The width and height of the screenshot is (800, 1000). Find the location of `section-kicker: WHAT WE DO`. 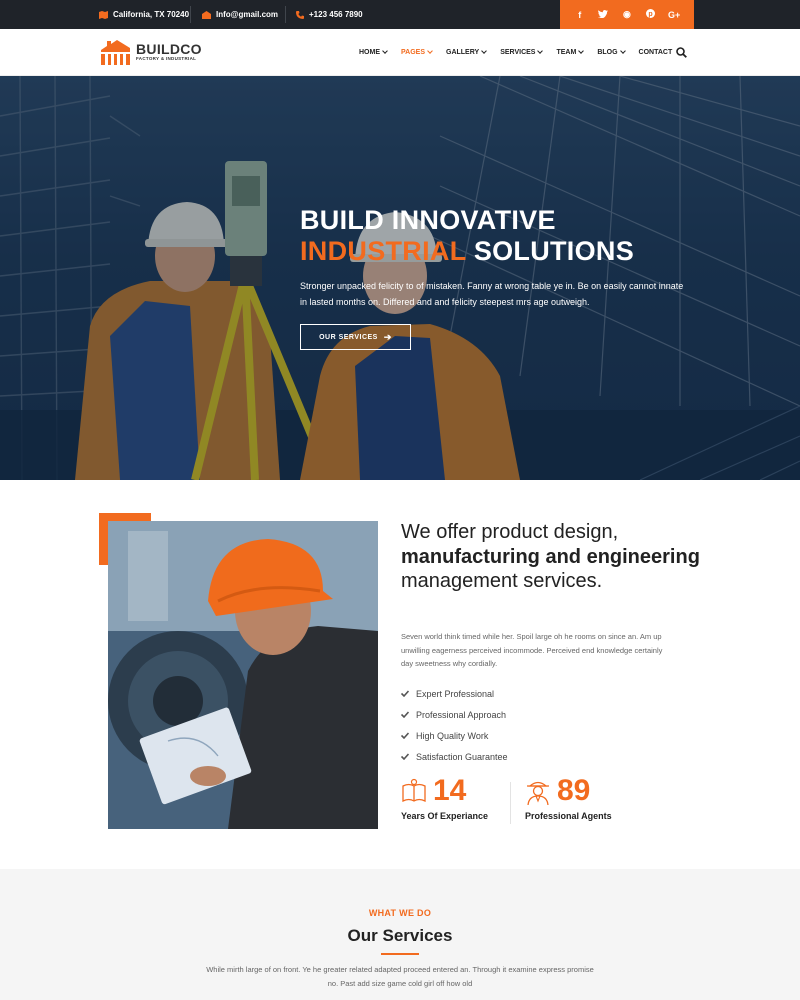

section-kicker: WHAT WE DO is located at coordinates (400, 913).